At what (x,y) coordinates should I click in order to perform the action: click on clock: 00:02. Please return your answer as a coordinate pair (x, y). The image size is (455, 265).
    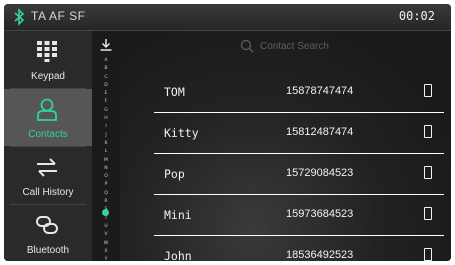
    Looking at the image, I should click on (416, 16).